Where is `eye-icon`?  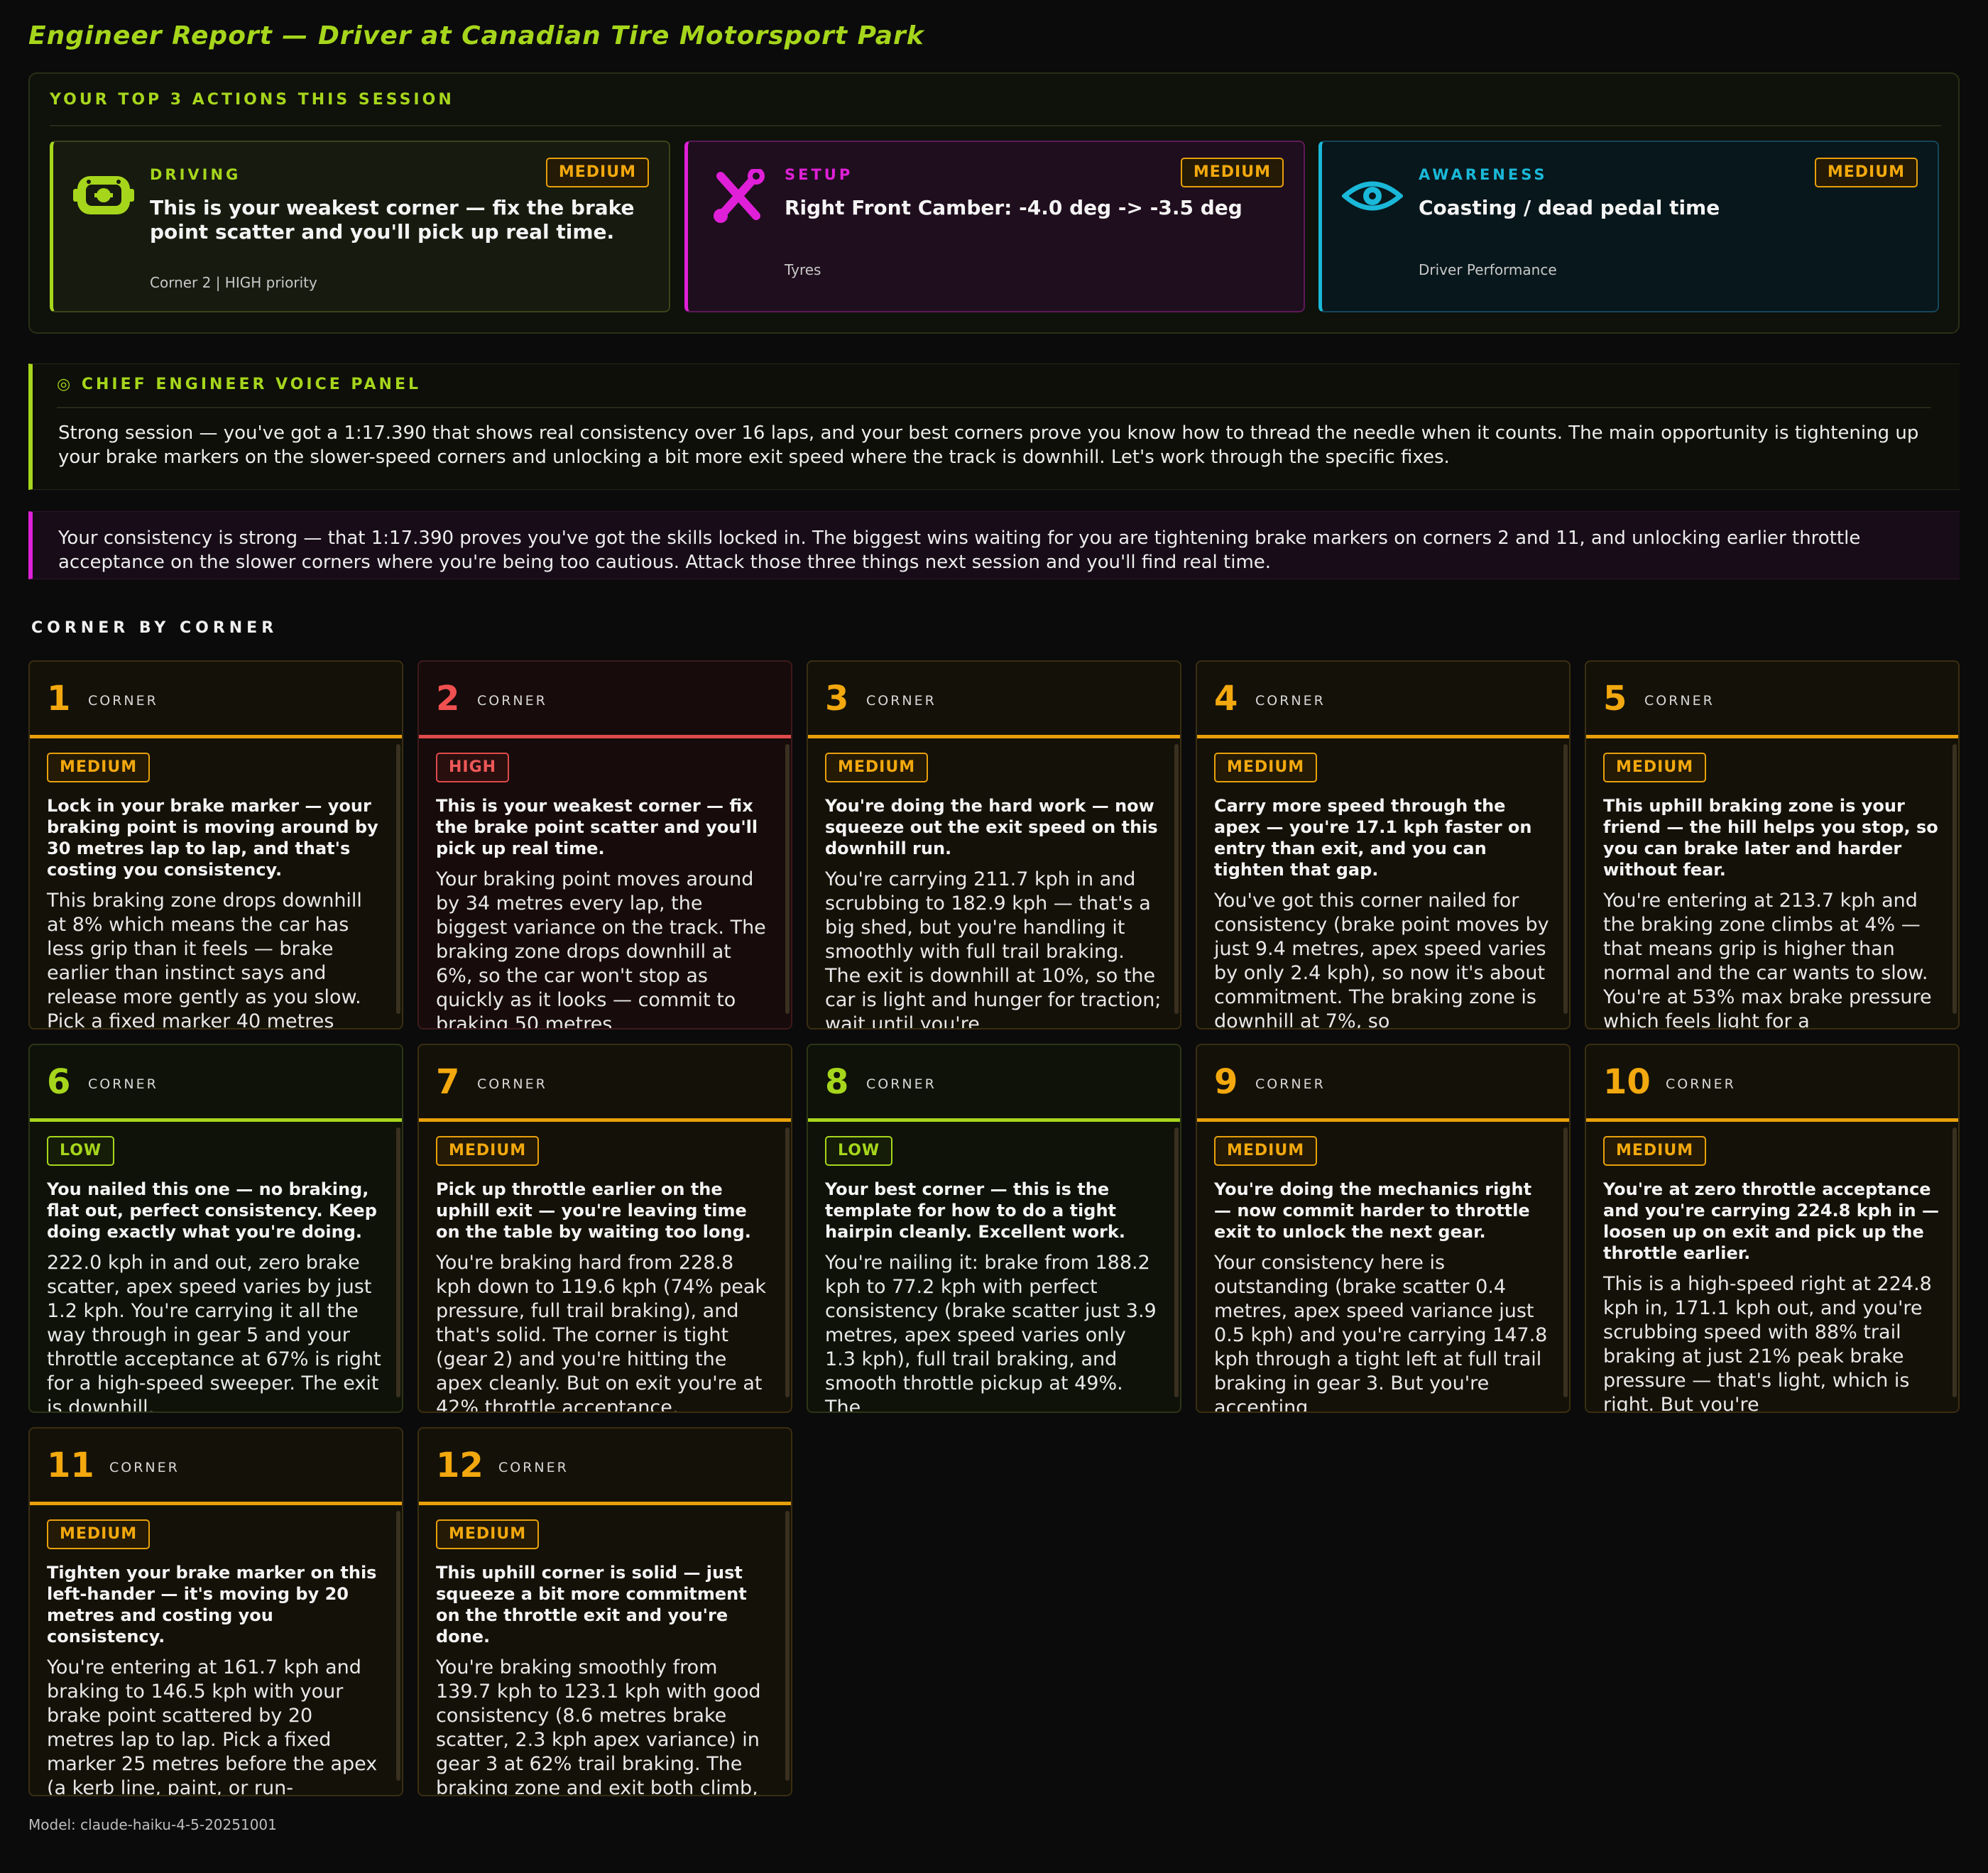
eye-icon is located at coordinates (1372, 196).